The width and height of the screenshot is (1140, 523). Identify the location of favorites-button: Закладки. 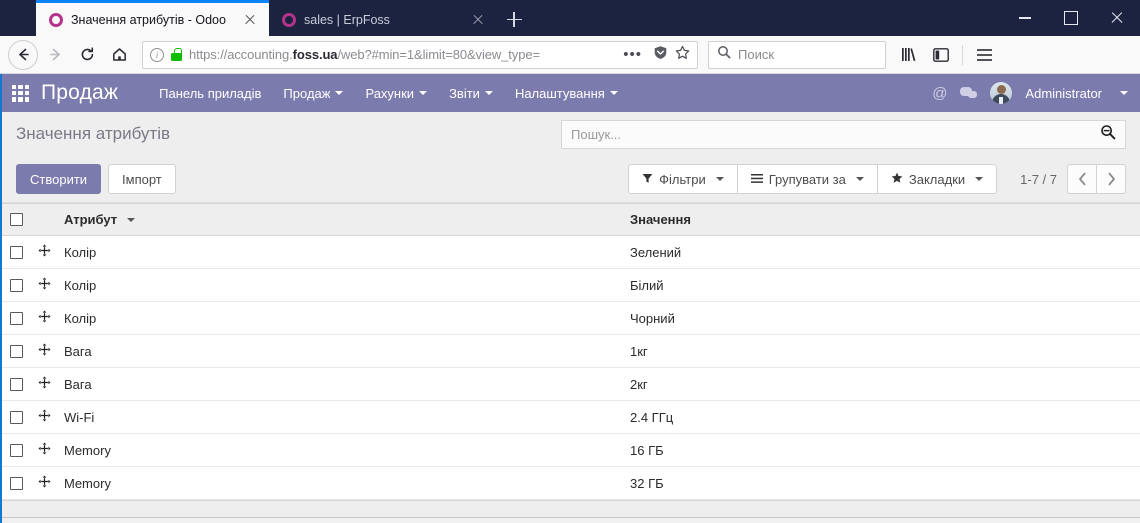
(937, 179).